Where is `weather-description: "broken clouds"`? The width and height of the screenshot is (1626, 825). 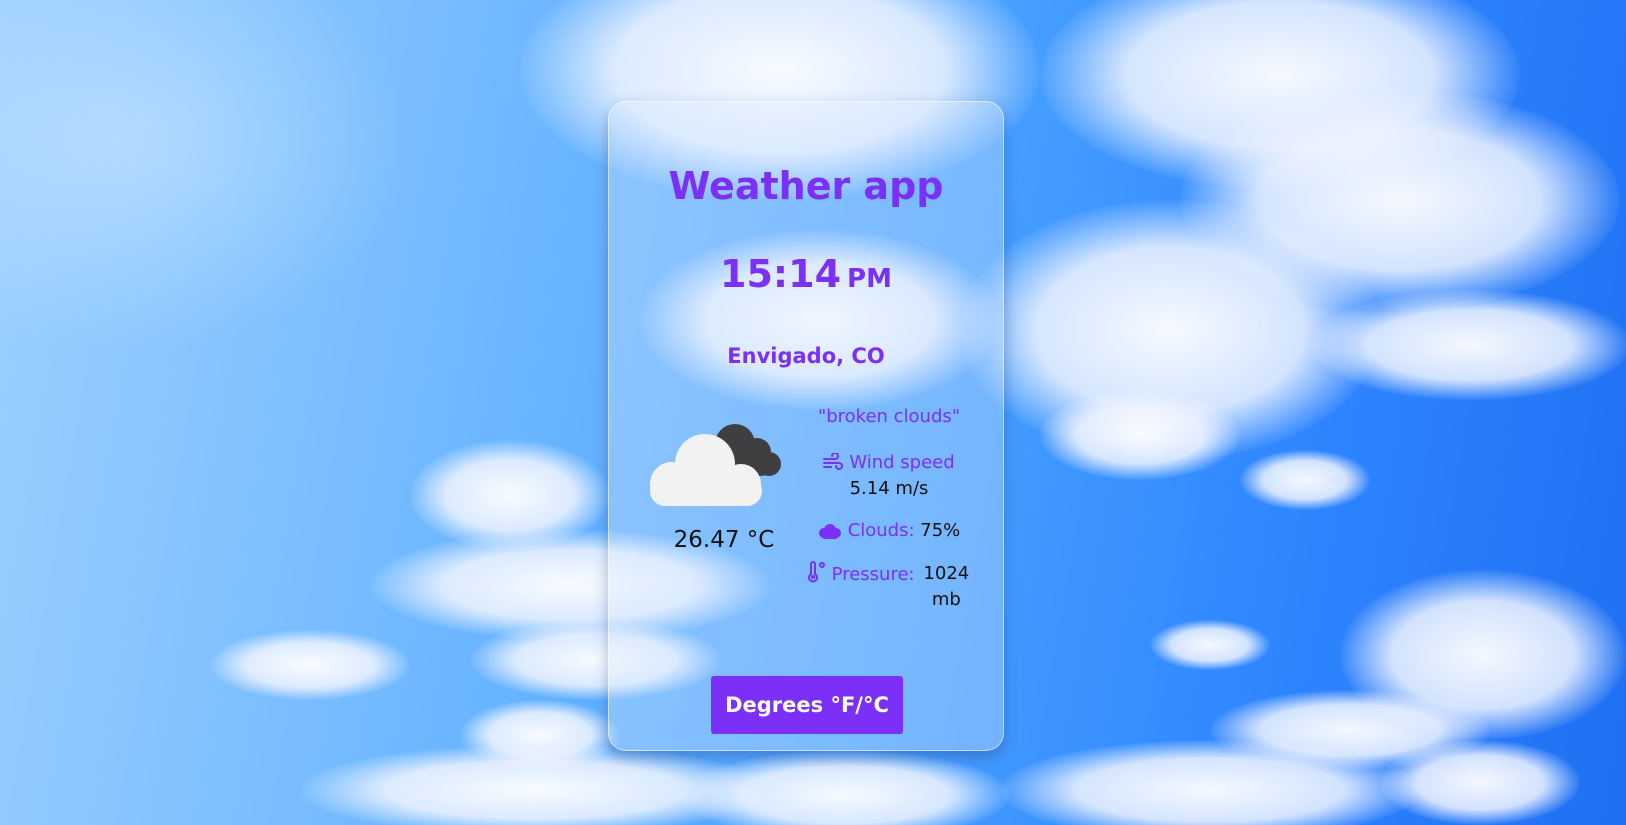
weather-description: "broken clouds" is located at coordinates (889, 416).